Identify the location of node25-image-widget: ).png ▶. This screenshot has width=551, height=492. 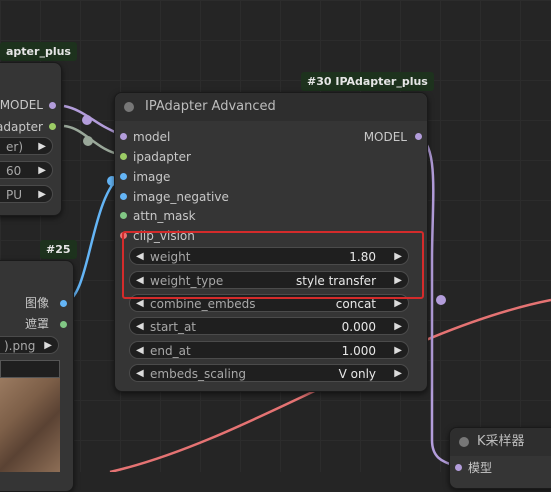
(29, 345).